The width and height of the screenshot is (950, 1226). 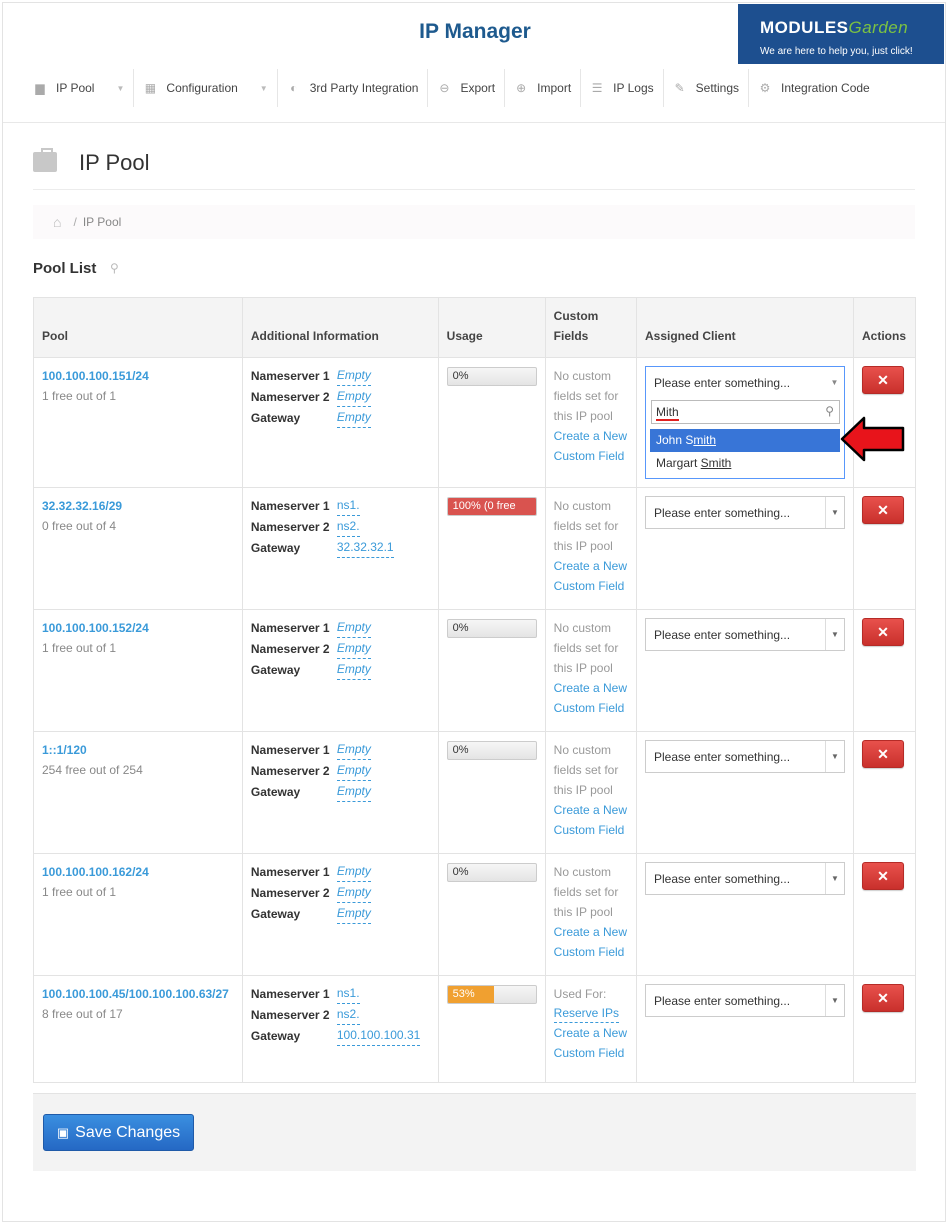 What do you see at coordinates (57, 222) in the screenshot?
I see `home-icon: ⌂` at bounding box center [57, 222].